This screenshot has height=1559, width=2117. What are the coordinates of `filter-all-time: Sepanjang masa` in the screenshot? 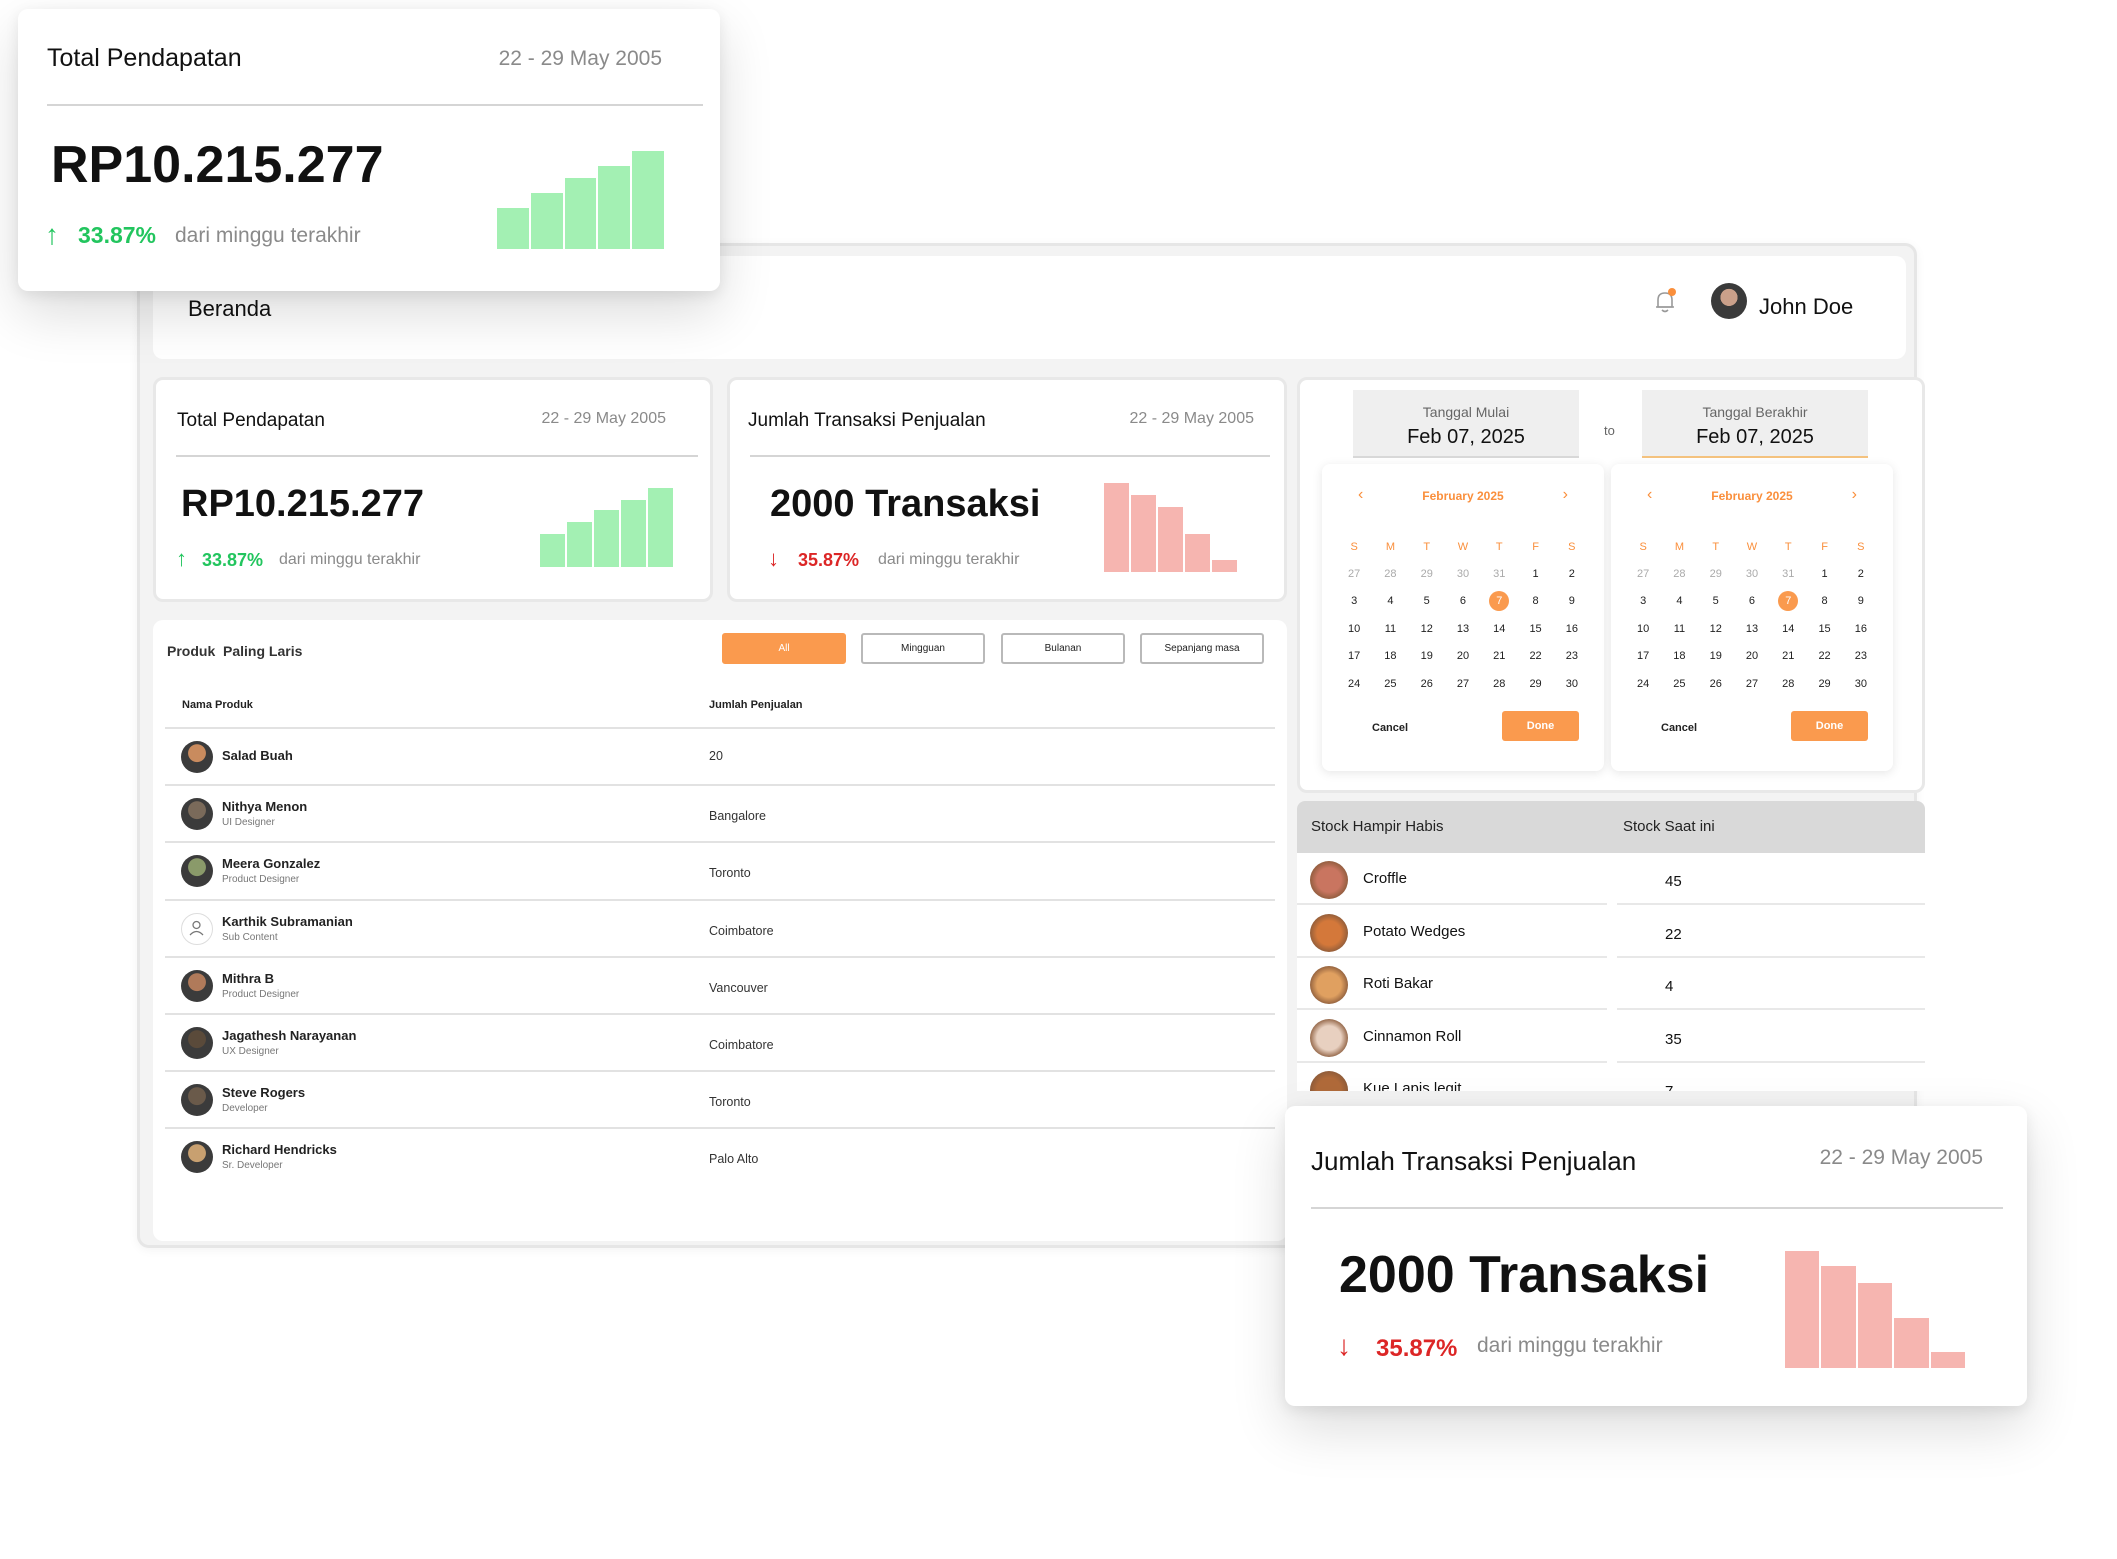 It's located at (1202, 648).